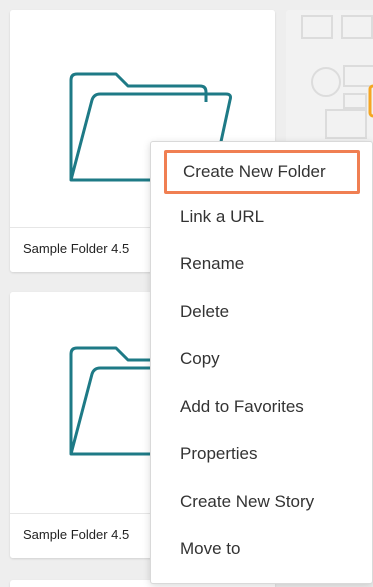 Image resolution: width=373 pixels, height=587 pixels. Describe the element at coordinates (261, 407) in the screenshot. I see `menu-item-add-to-favorites: Add to Favorites` at that location.